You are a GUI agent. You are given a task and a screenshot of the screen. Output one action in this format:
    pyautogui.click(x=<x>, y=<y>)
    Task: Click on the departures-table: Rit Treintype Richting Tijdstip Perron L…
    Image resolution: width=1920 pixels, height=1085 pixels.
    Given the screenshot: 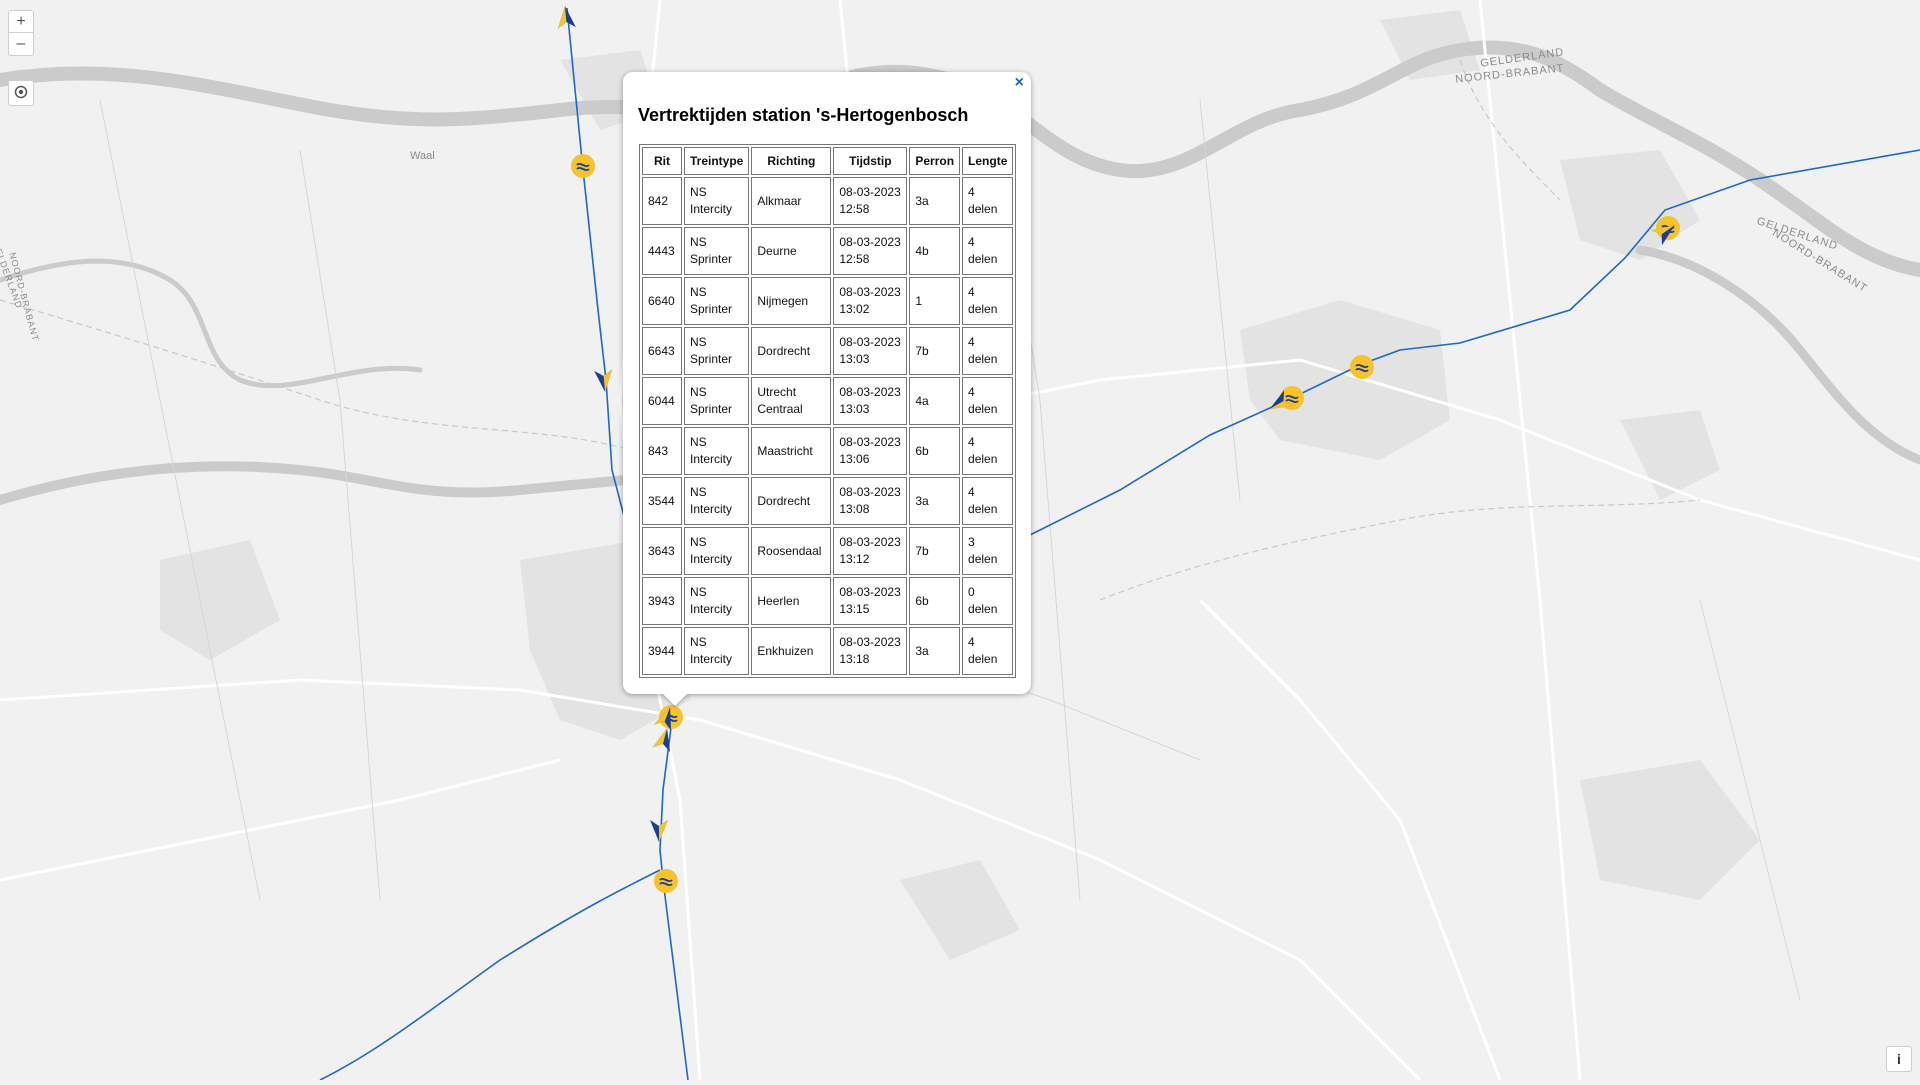 What is the action you would take?
    pyautogui.click(x=827, y=411)
    